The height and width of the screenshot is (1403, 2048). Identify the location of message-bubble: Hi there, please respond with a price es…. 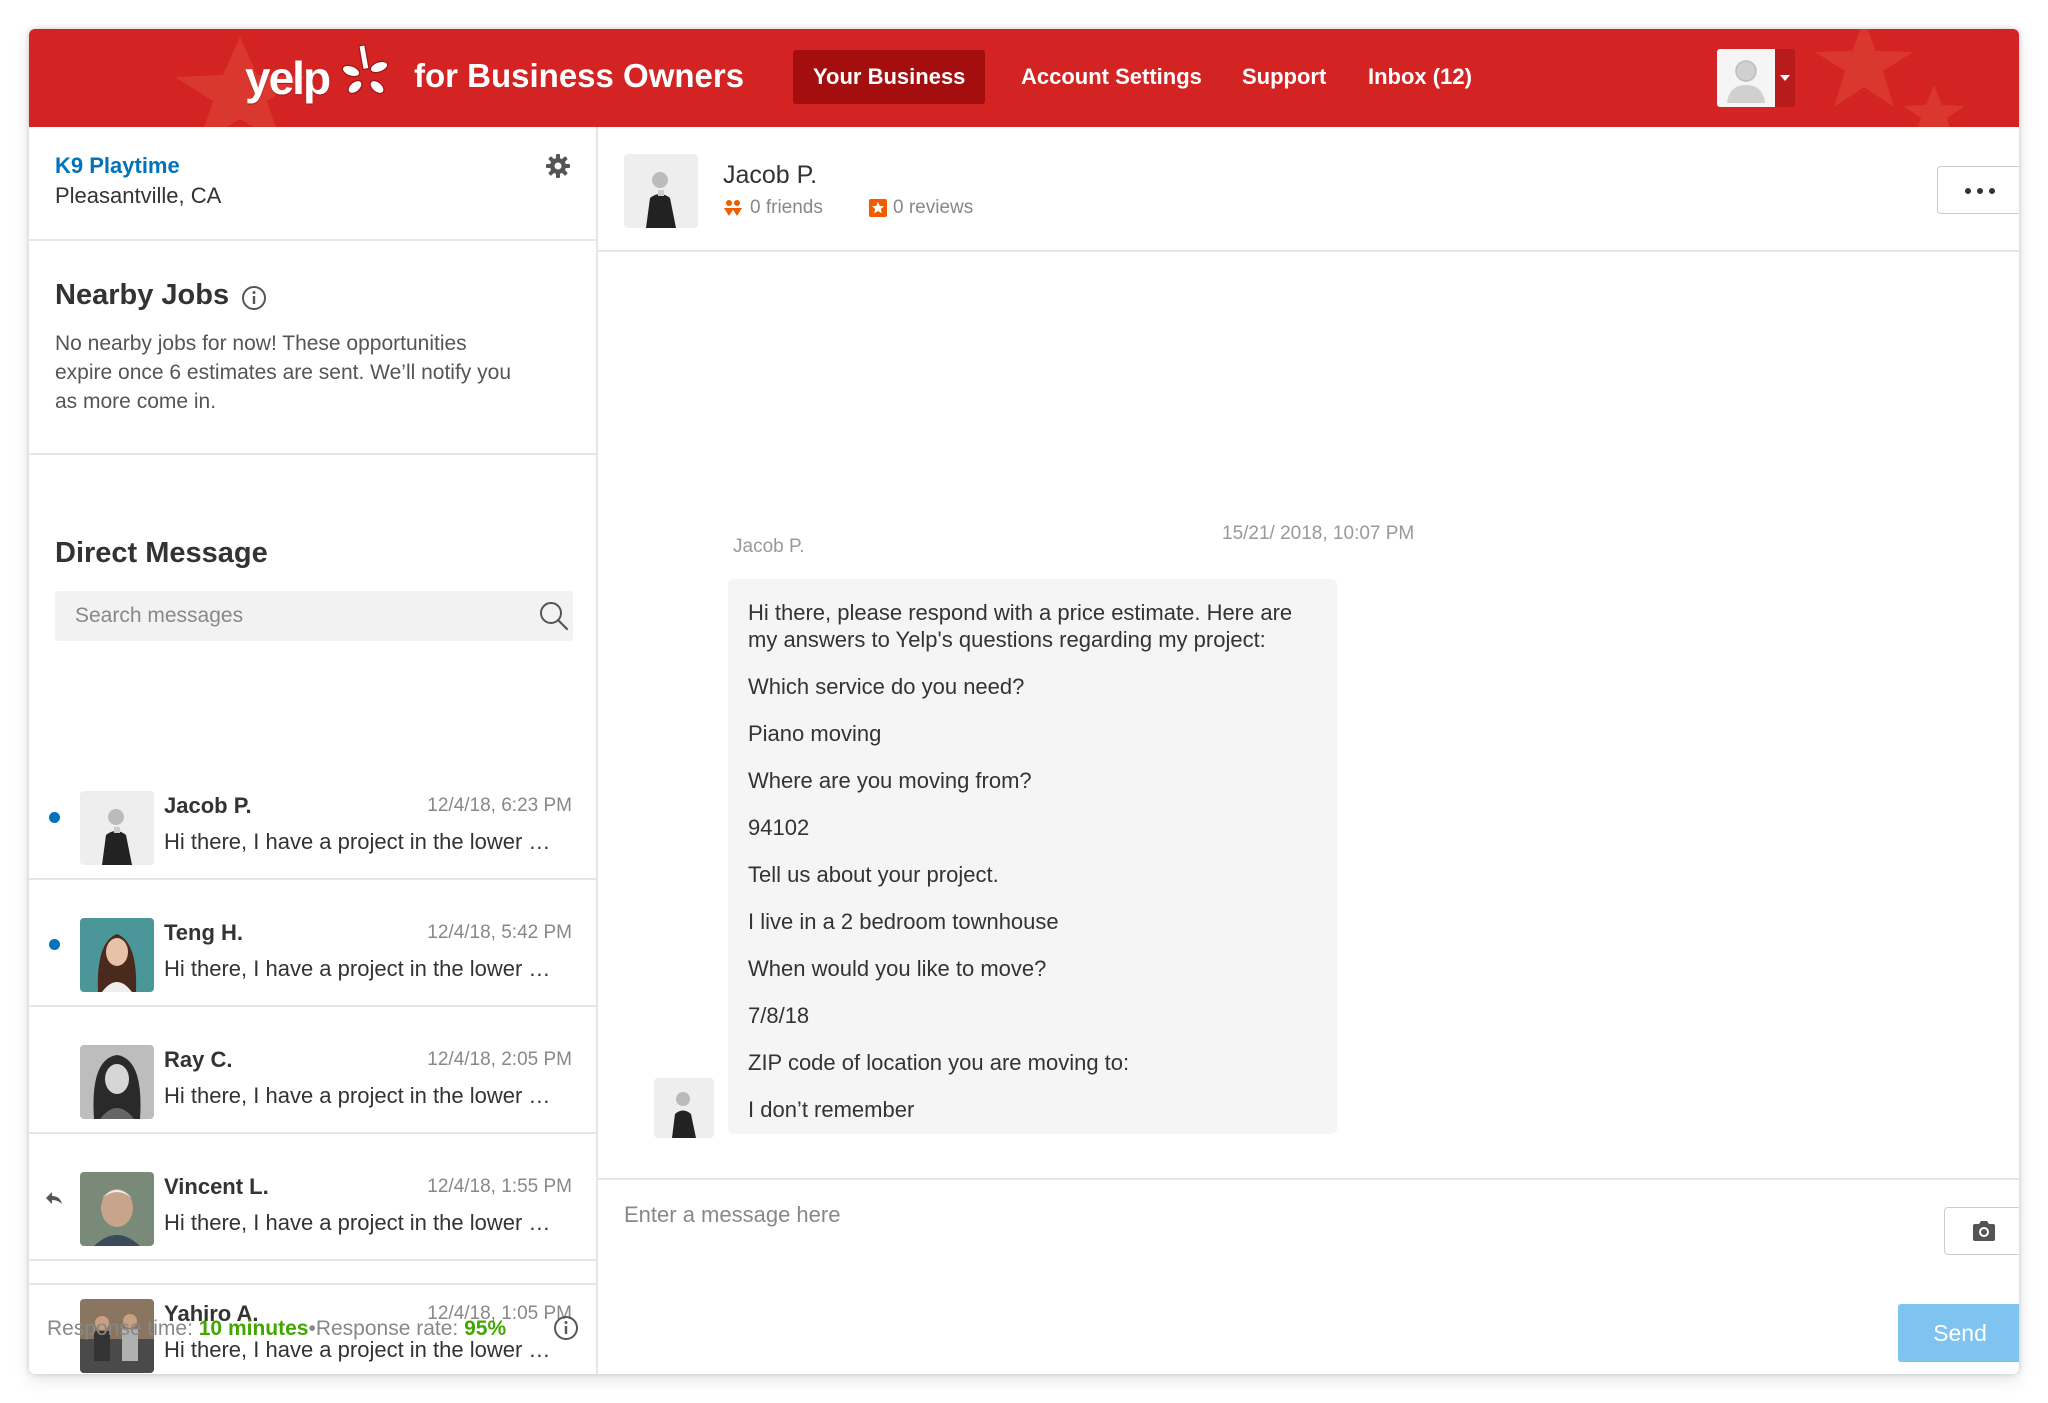
(1032, 856).